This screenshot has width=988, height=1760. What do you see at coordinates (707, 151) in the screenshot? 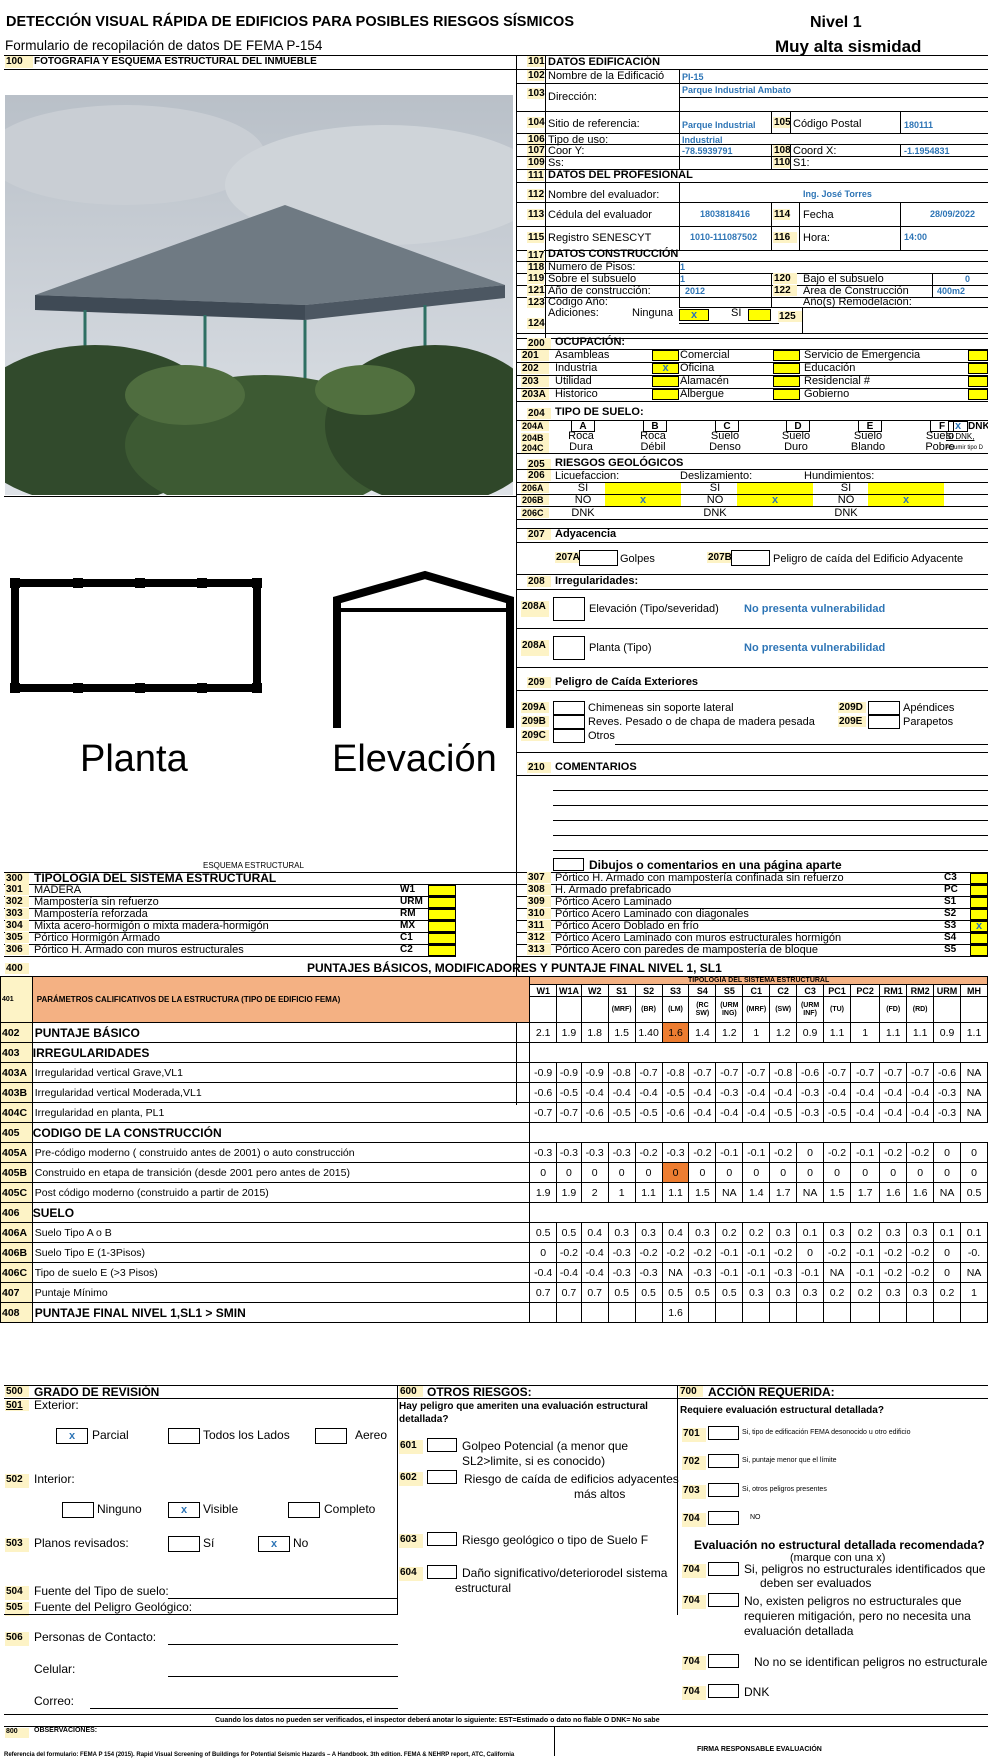
I see `coord-y-value: -78.5939791` at bounding box center [707, 151].